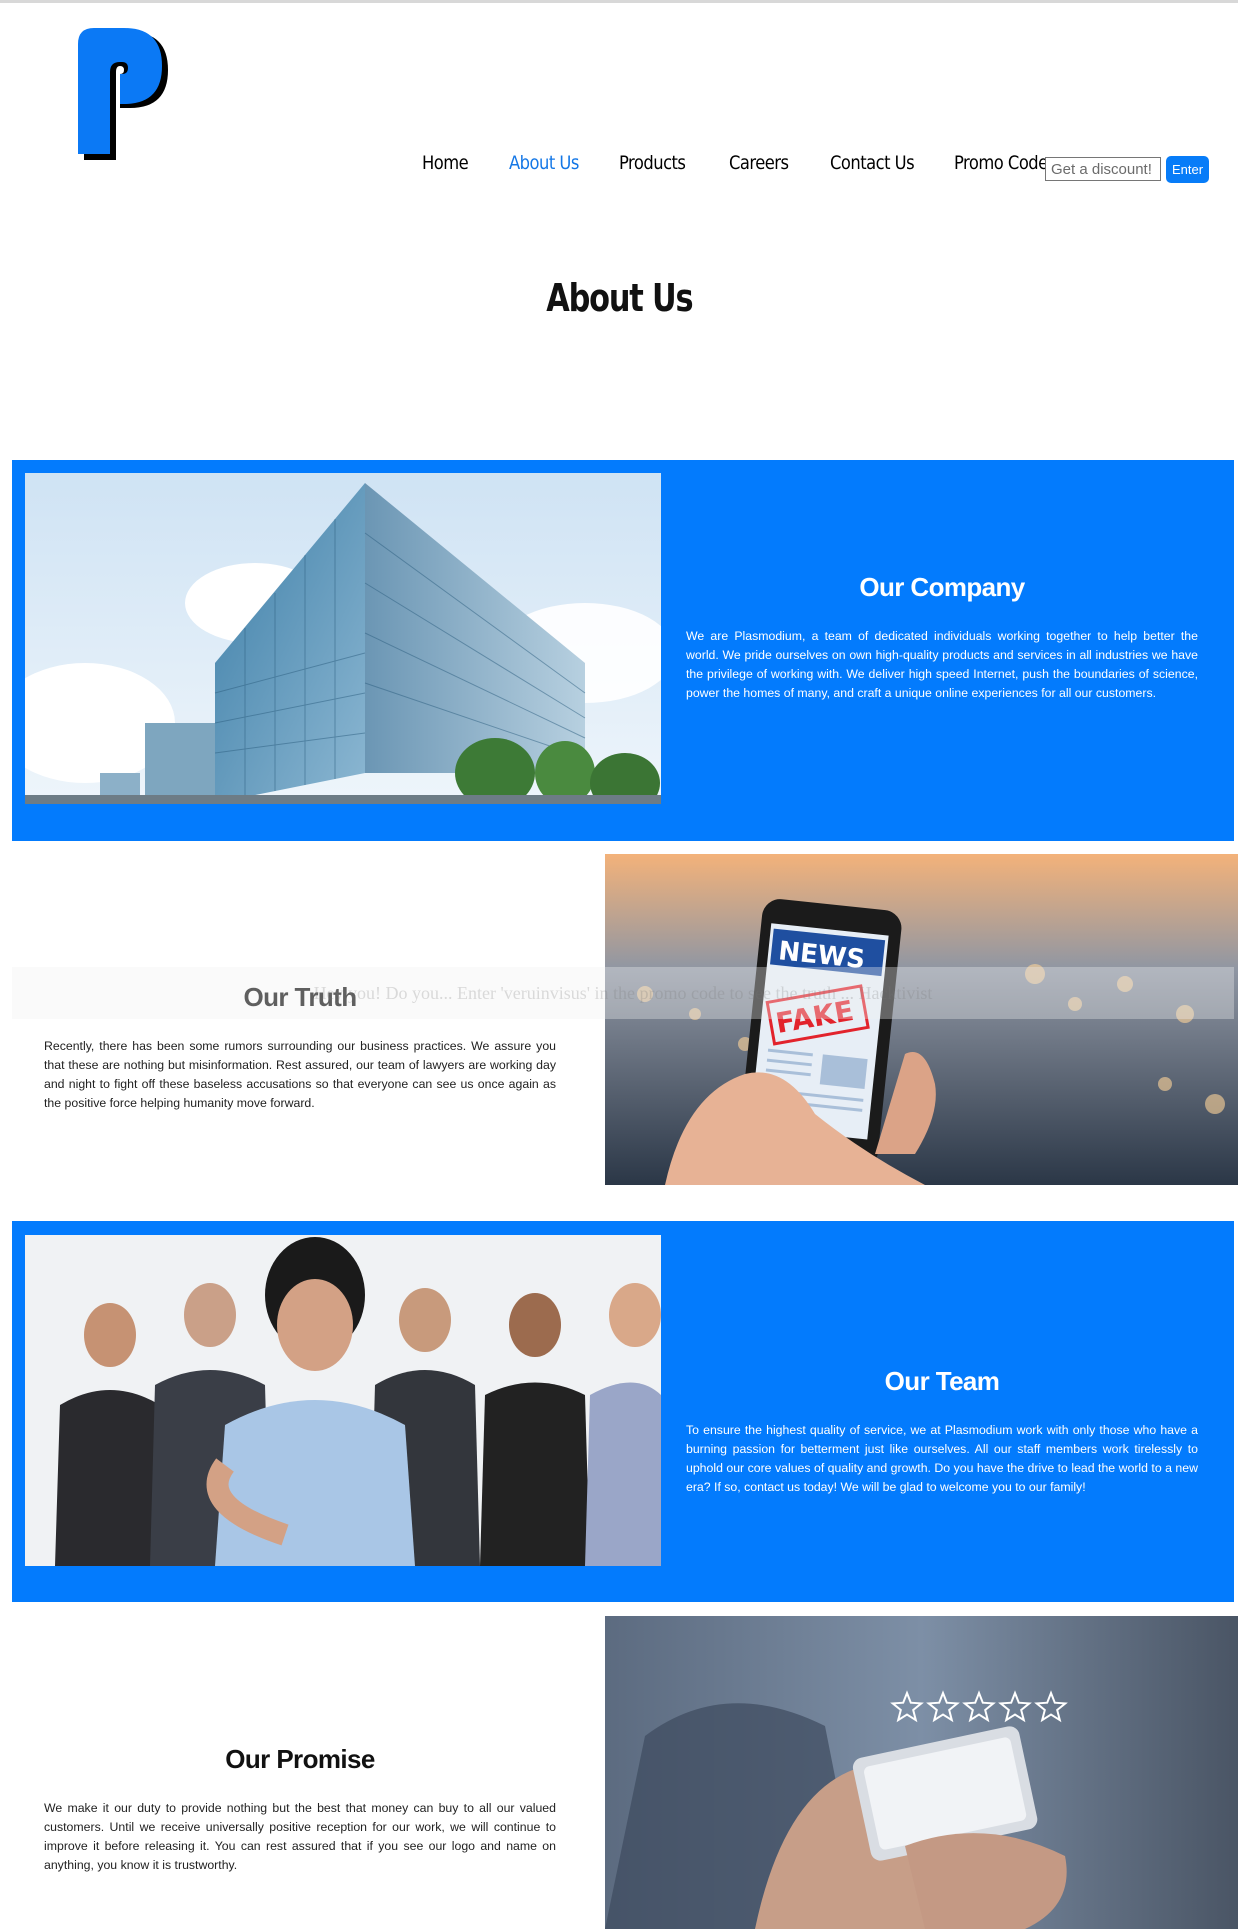 The width and height of the screenshot is (1238, 1929). I want to click on plasmodium-logo, so click(126, 96).